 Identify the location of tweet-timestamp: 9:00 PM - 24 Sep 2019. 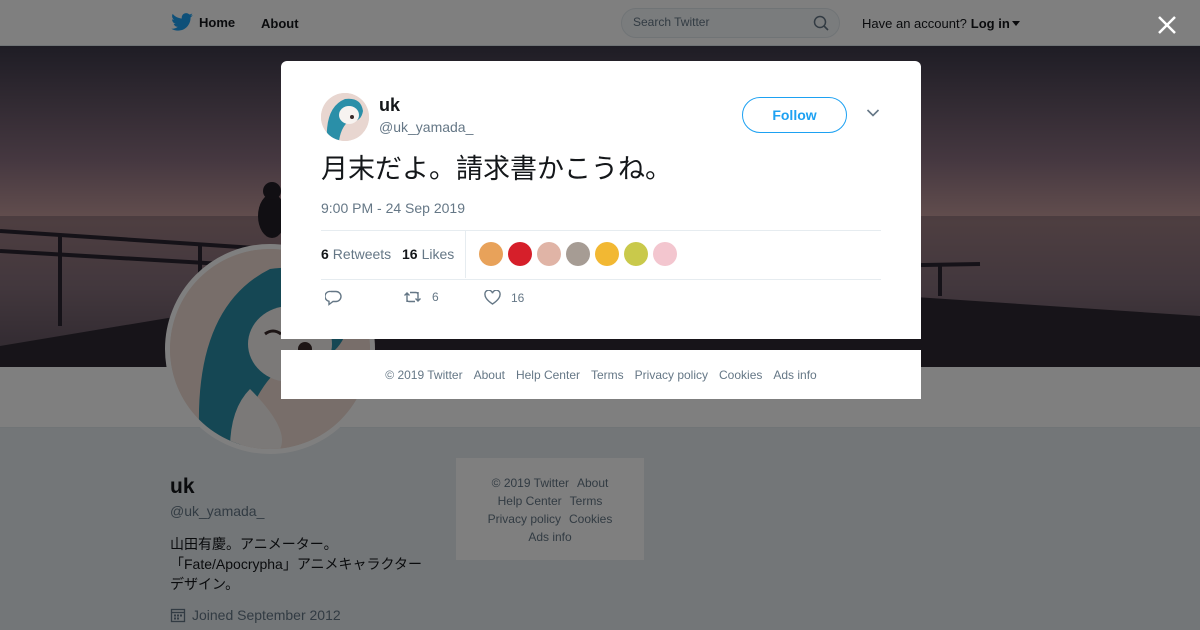
(393, 208).